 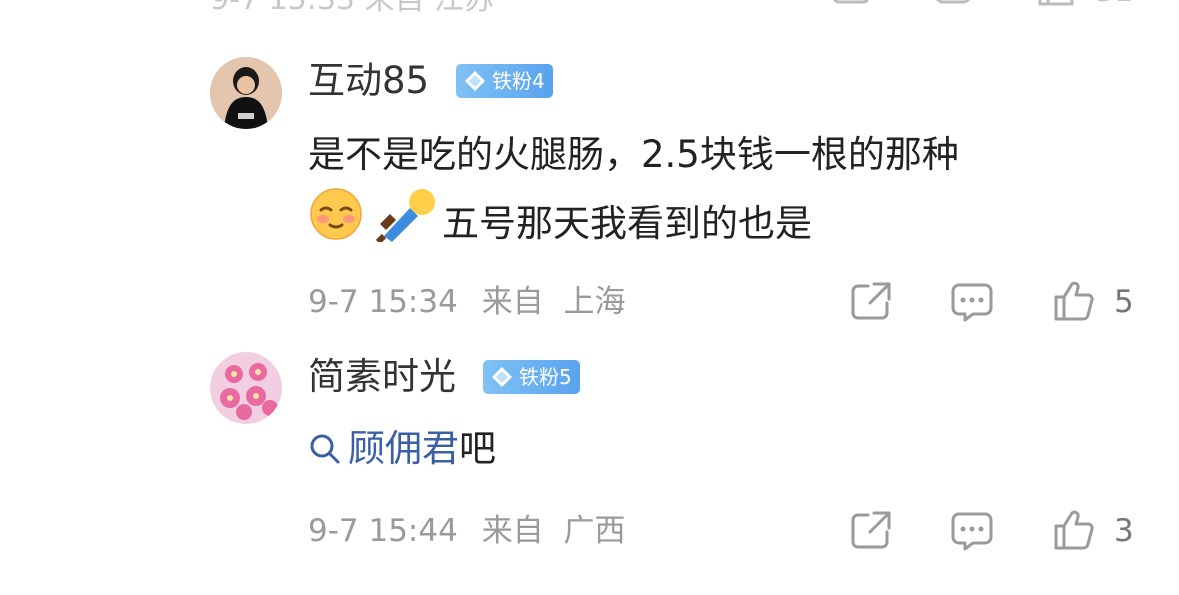 I want to click on previous-comment-meta: 9-7 15:33 来自 江苏, so click(x=352, y=9).